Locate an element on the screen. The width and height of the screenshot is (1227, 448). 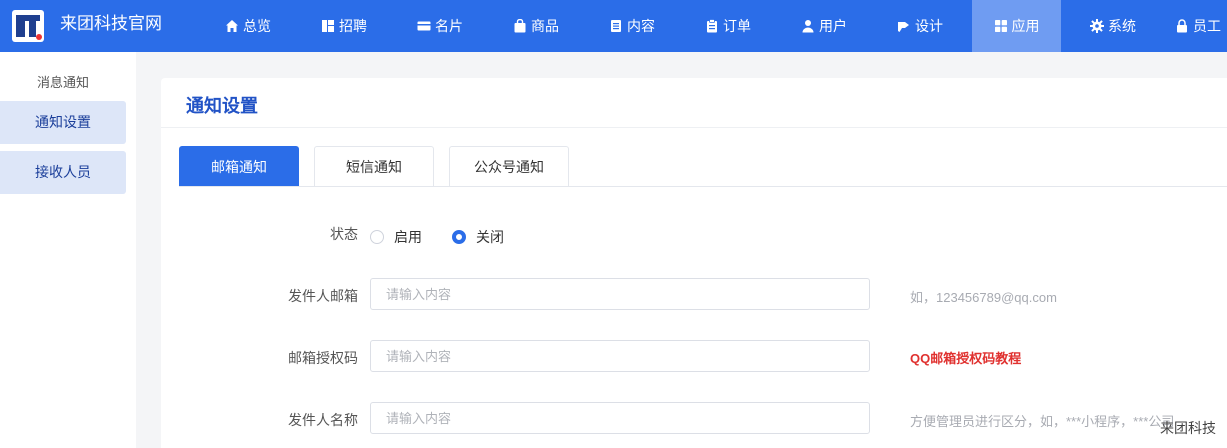
status-radio-disable: 关闭 is located at coordinates (478, 237).